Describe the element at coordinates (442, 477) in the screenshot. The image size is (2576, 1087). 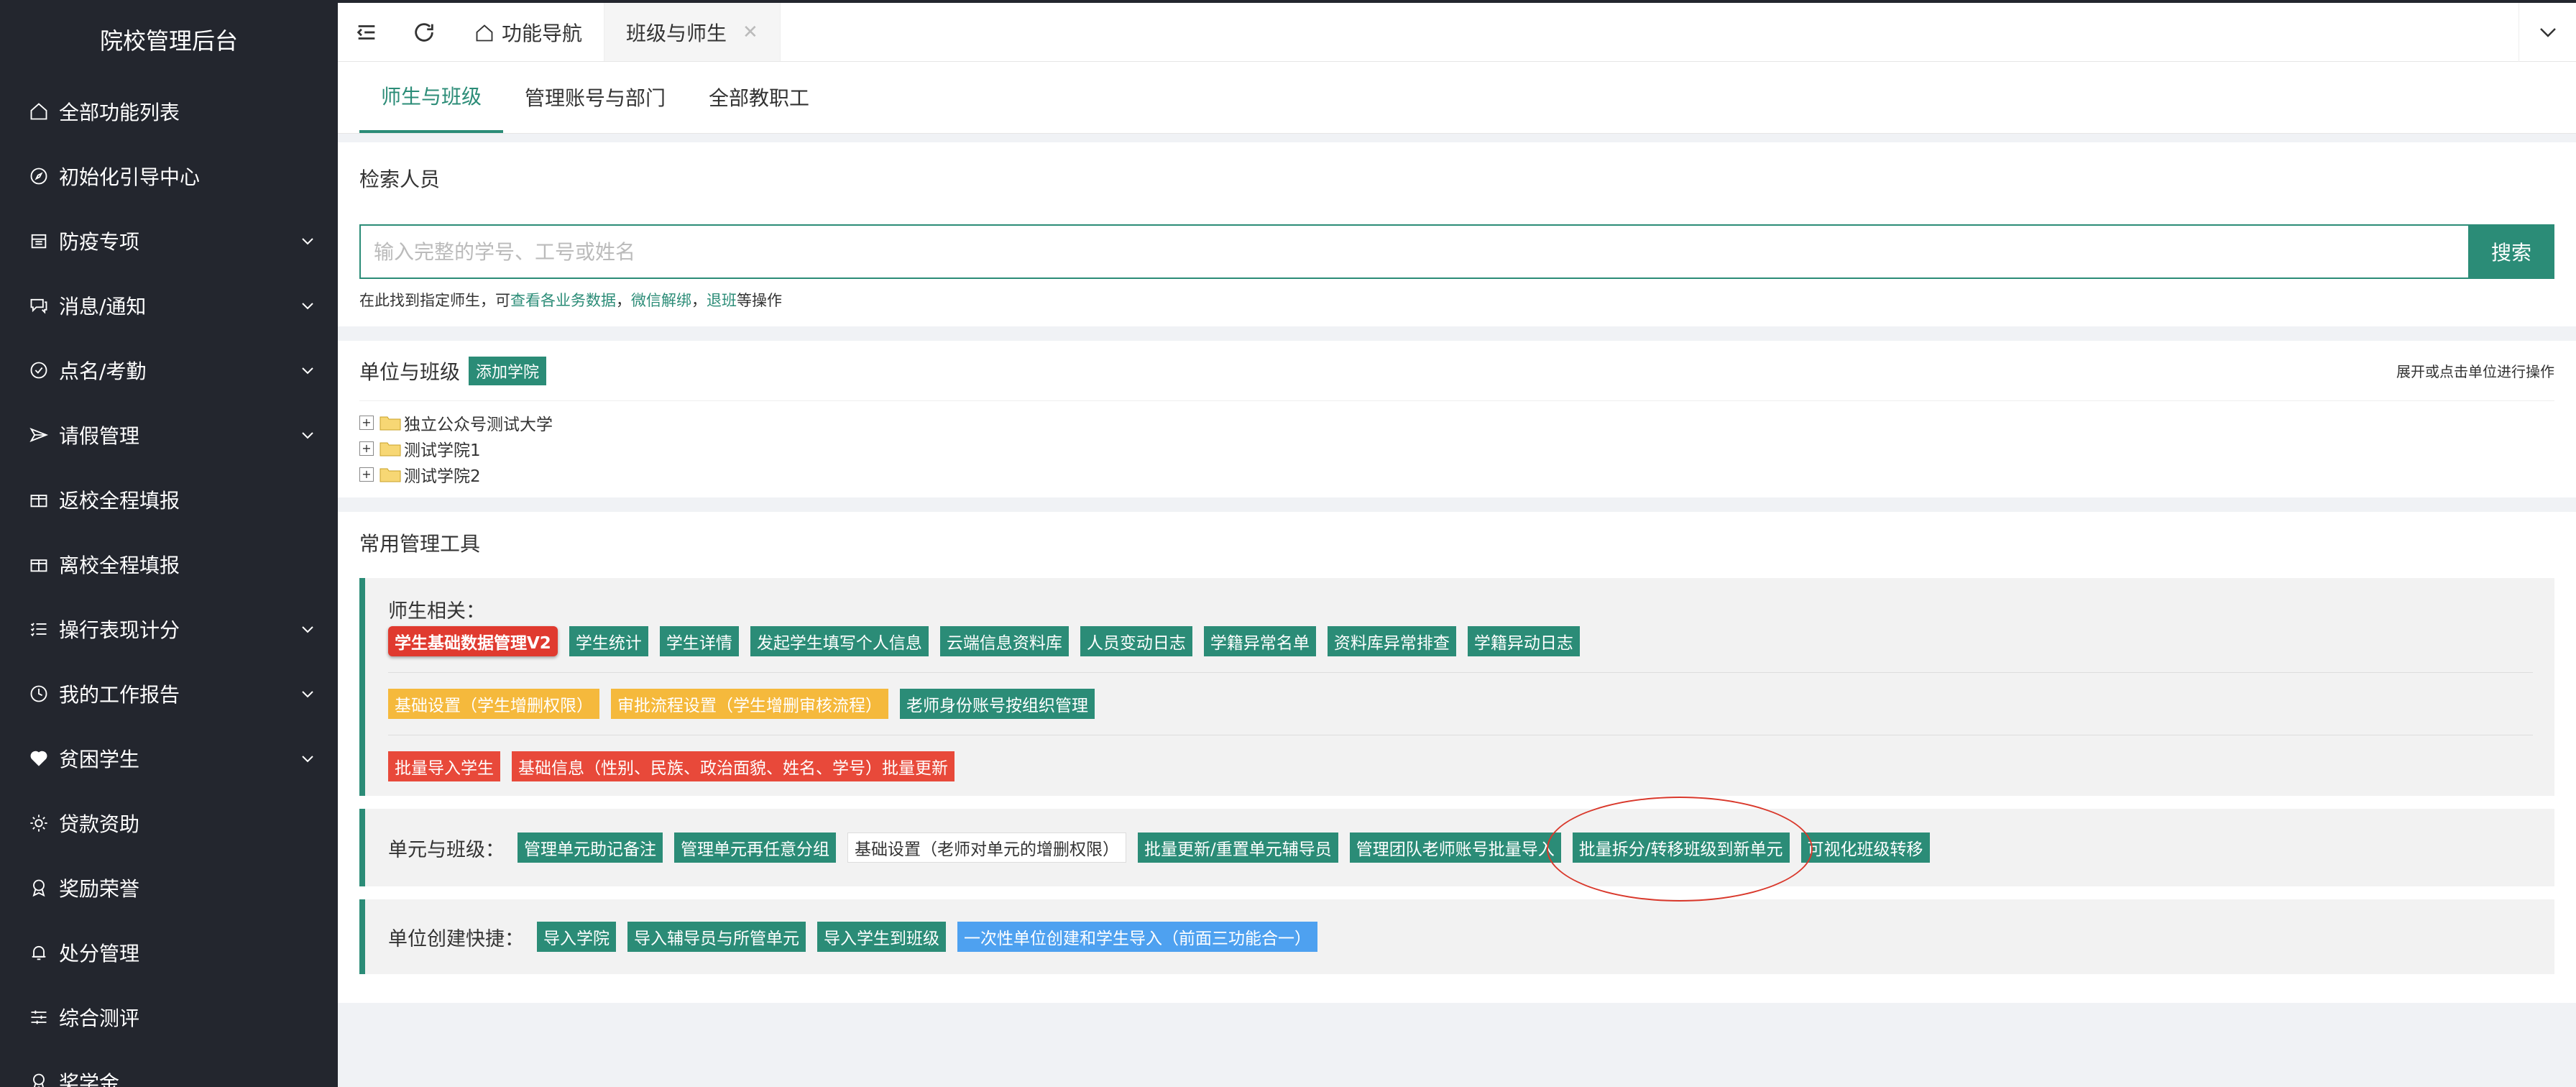
I see `tree-node-label: 测试学院2` at that location.